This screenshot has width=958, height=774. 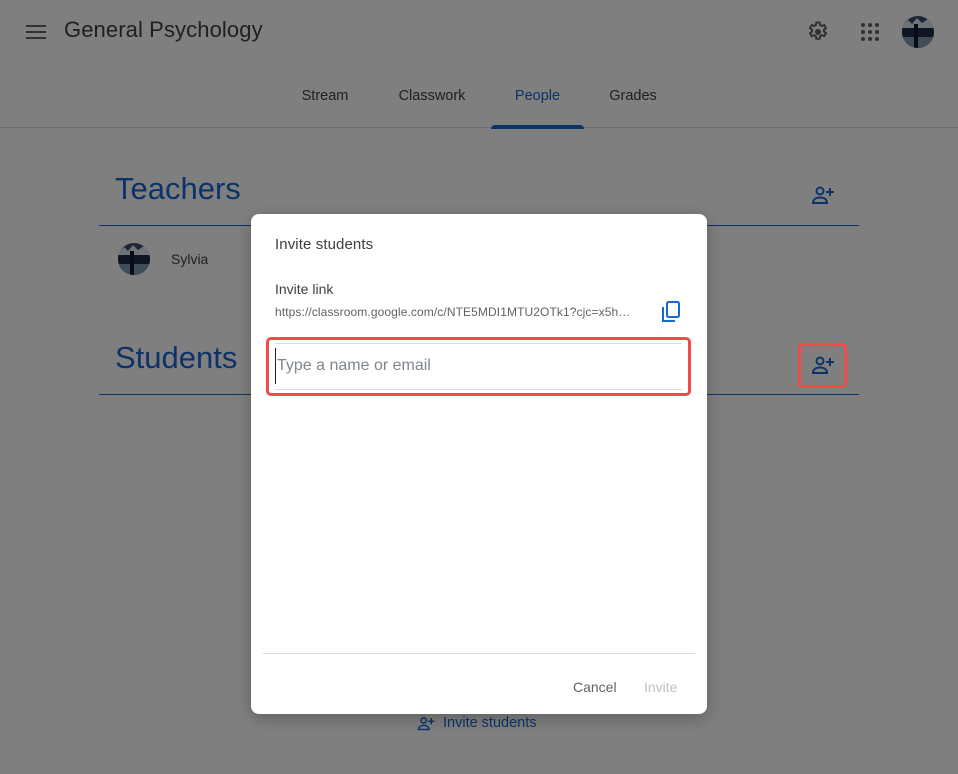 What do you see at coordinates (479, 653) in the screenshot?
I see `dialog-footer-divider` at bounding box center [479, 653].